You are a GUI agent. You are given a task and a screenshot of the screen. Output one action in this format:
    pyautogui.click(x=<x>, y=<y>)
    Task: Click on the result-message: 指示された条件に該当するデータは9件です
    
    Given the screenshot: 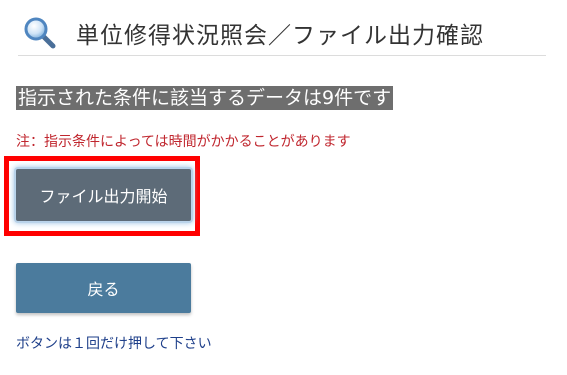 What is the action you would take?
    pyautogui.click(x=205, y=98)
    